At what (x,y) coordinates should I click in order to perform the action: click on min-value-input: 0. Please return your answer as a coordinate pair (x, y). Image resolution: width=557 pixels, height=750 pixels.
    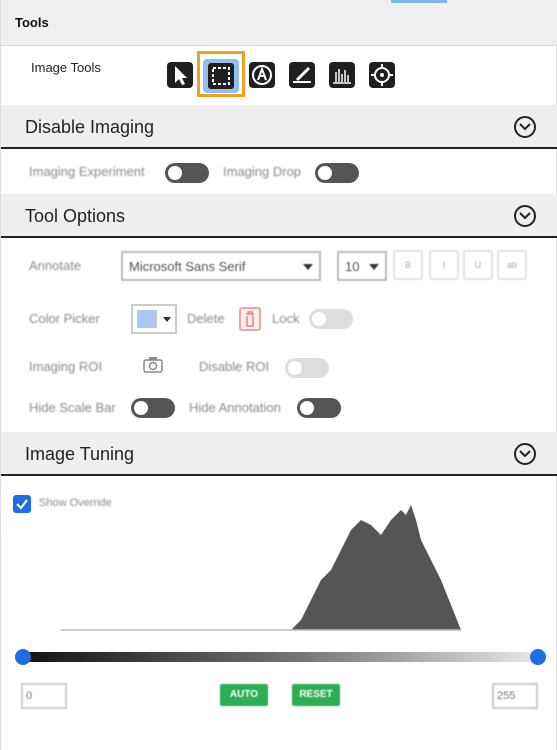
    Looking at the image, I should click on (44, 696).